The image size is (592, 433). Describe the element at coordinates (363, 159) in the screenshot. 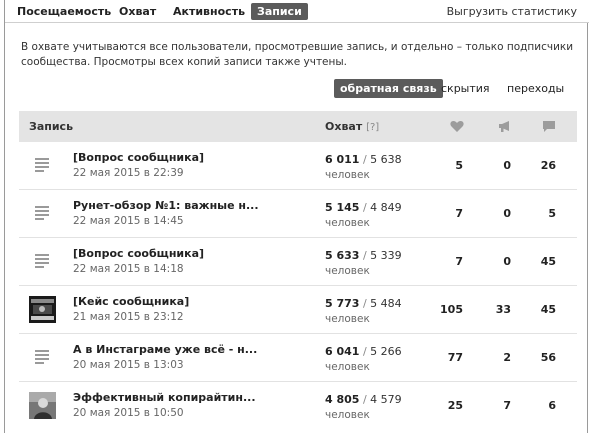

I see `reach-value: 6 011 / 5 638` at that location.